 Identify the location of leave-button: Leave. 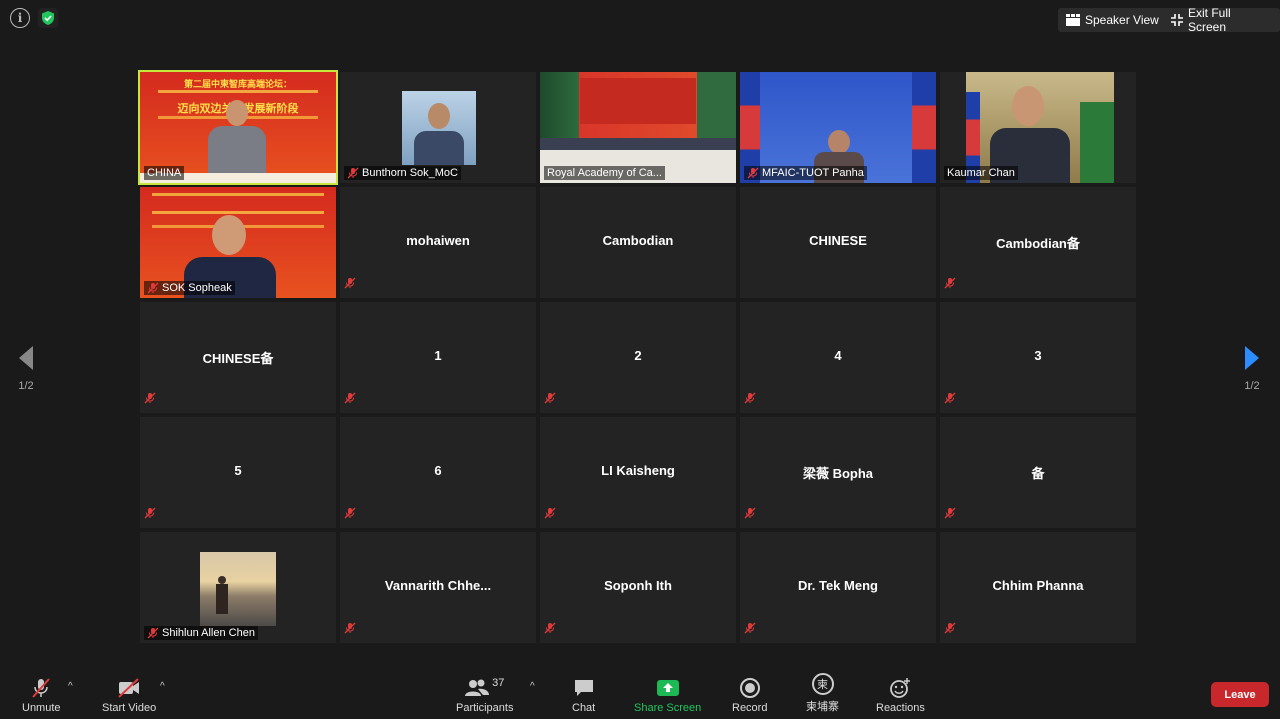
(1240, 694).